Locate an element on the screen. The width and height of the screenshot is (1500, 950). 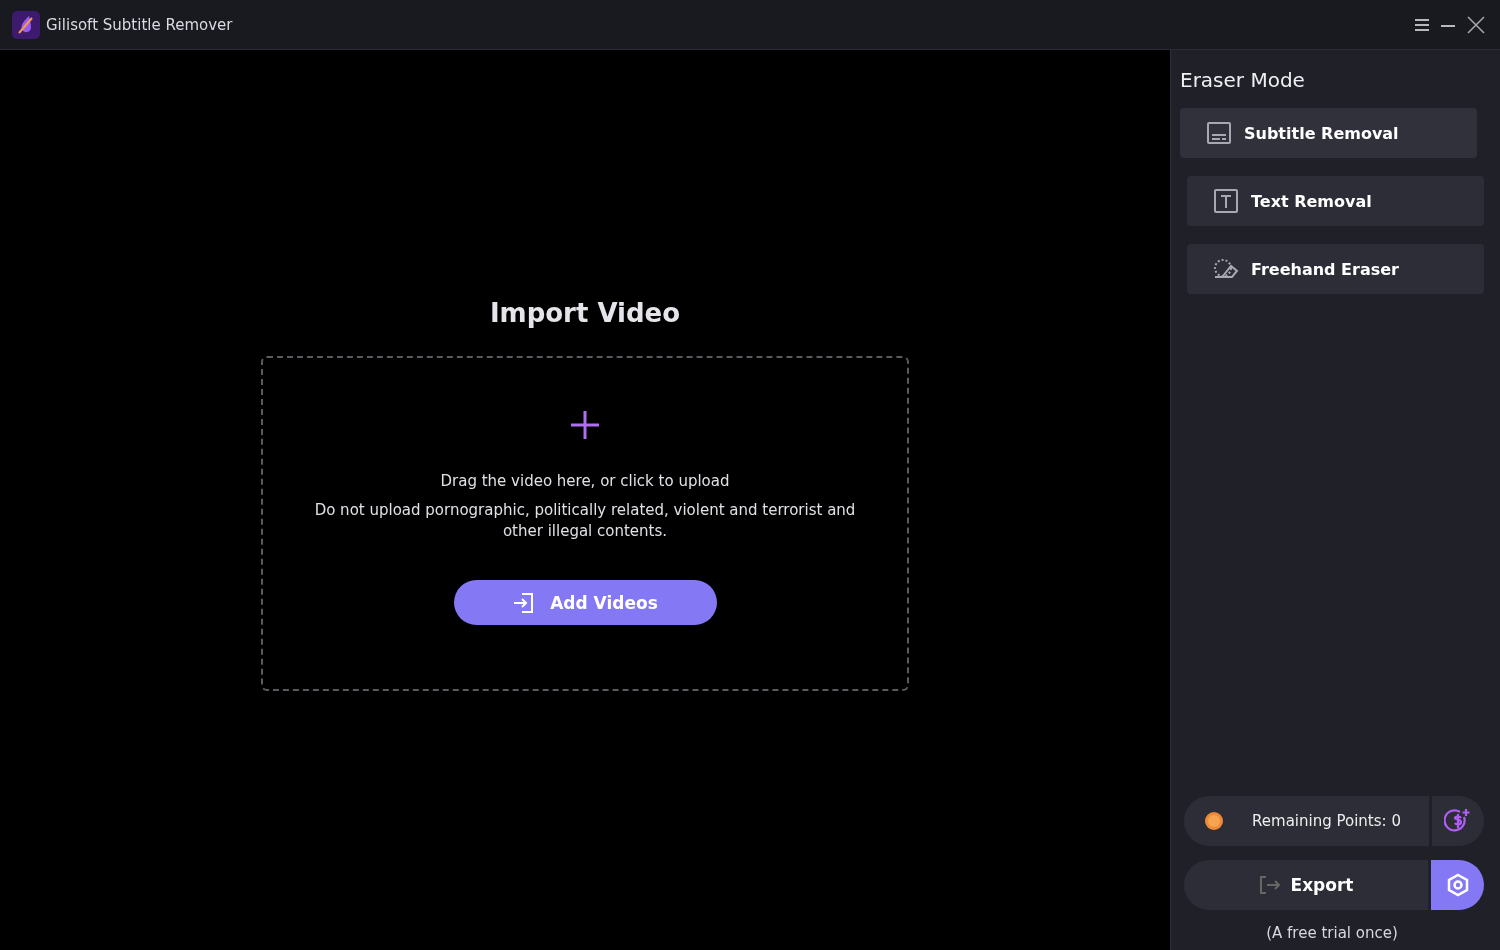
upload-hint: Drag the video here, or click to upload is located at coordinates (585, 481).